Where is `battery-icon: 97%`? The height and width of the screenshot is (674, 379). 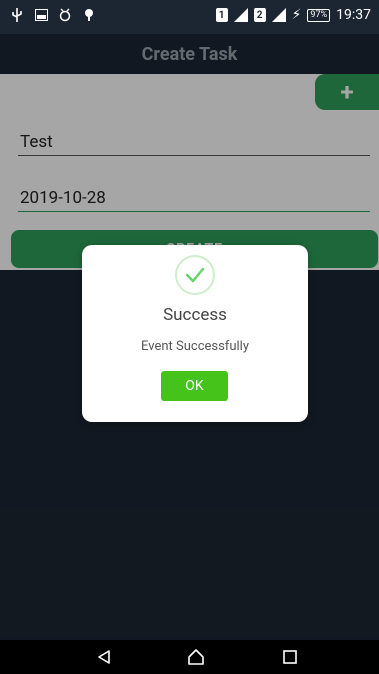 battery-icon: 97% is located at coordinates (319, 15).